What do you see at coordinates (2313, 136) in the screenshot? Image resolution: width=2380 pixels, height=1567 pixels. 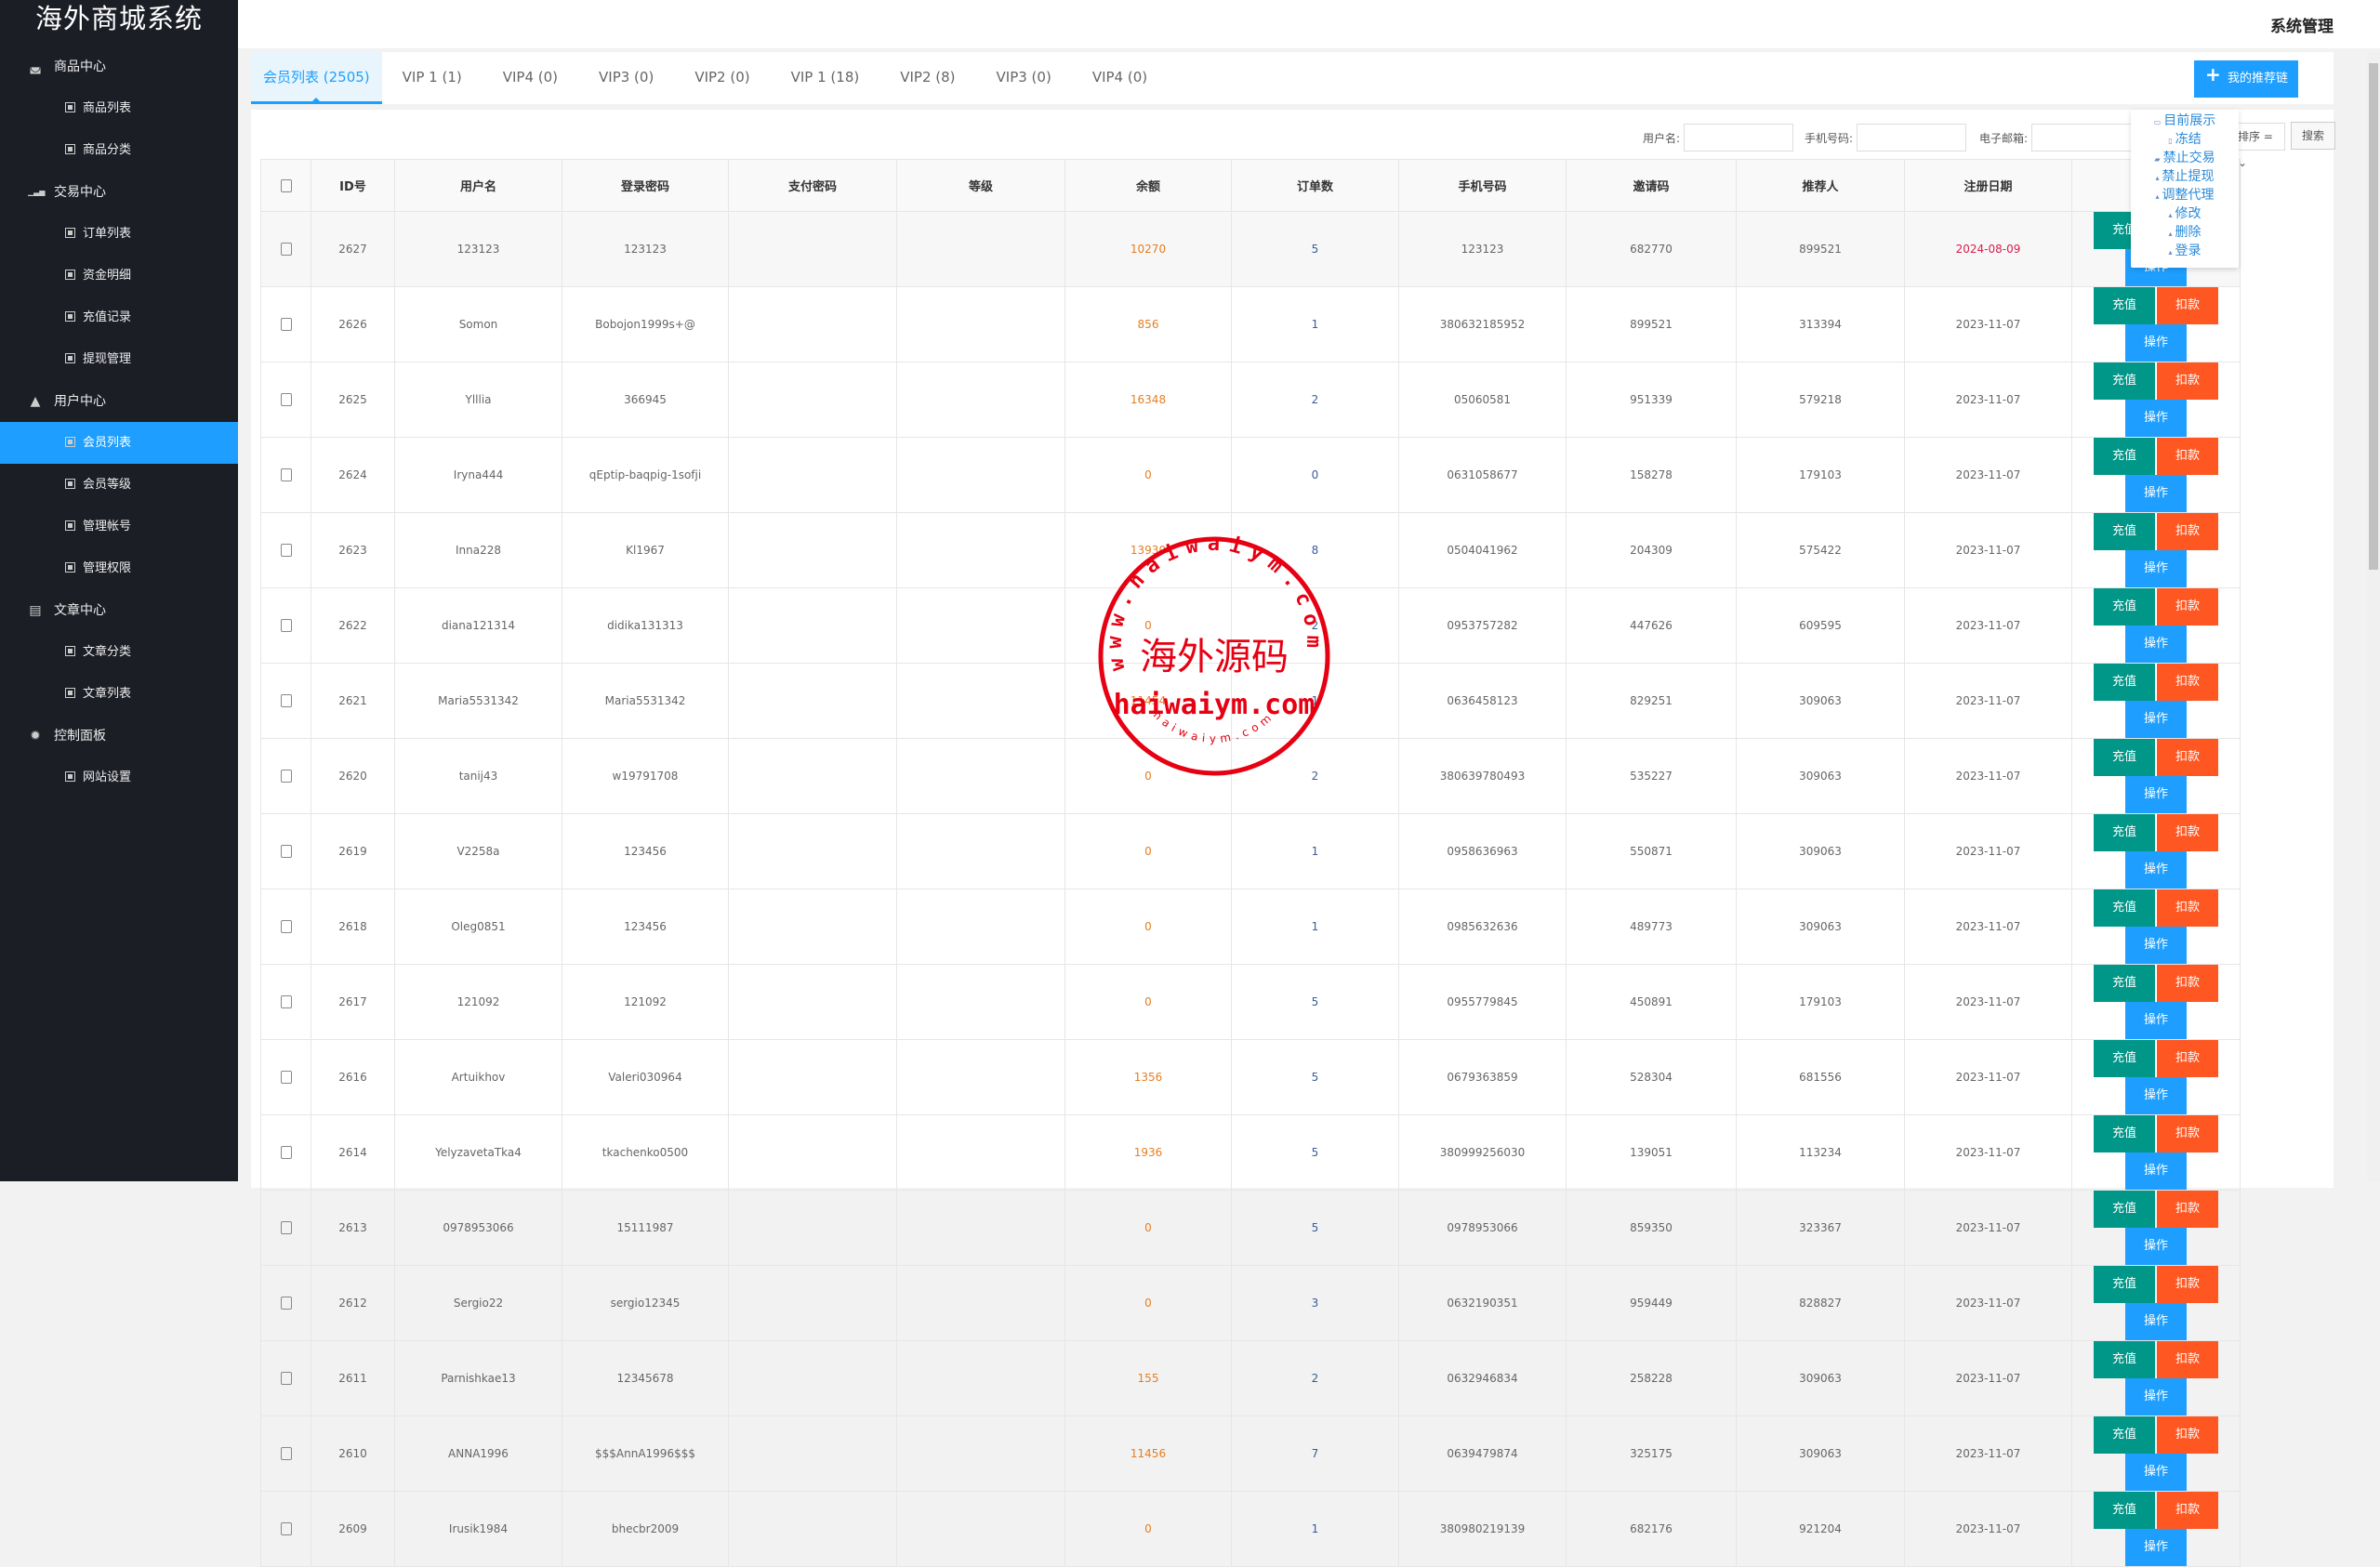 I see `search-button: 搜索` at bounding box center [2313, 136].